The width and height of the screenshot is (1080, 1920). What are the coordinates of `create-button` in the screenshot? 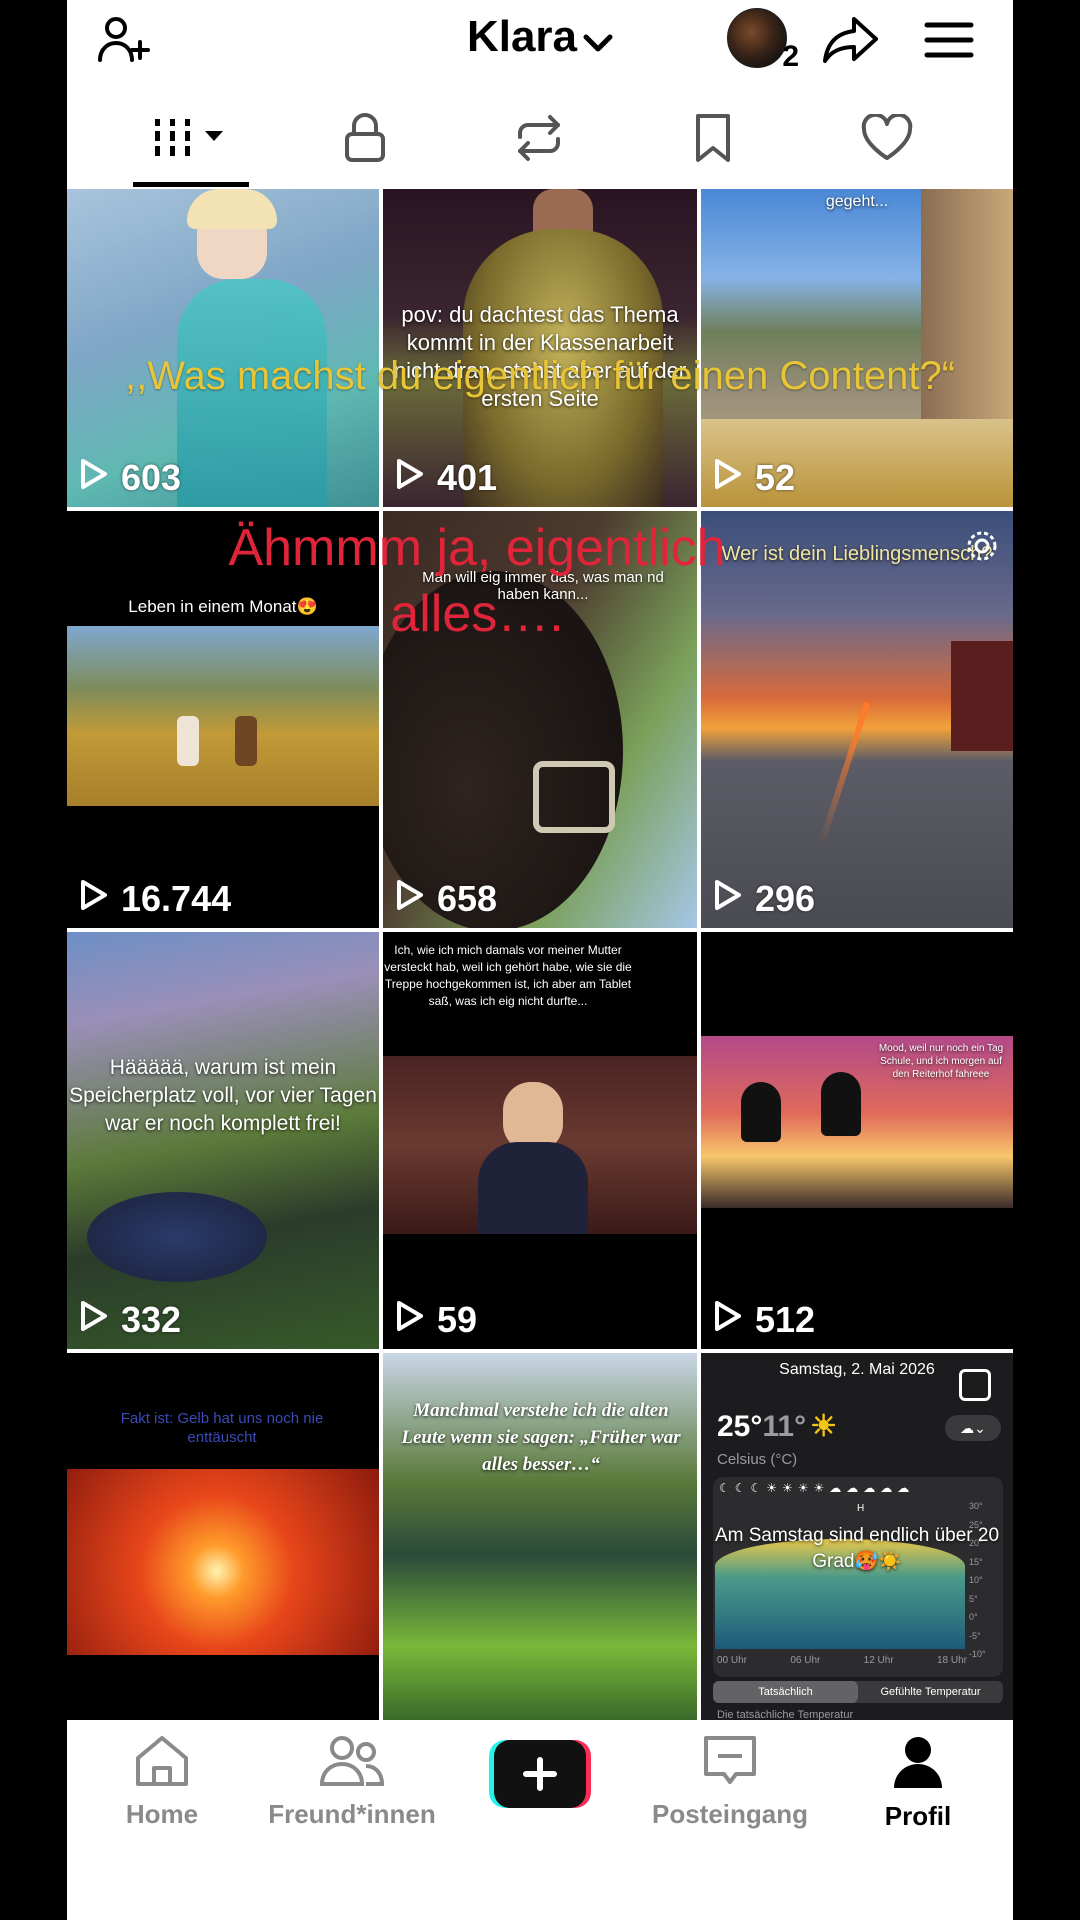 It's located at (540, 1774).